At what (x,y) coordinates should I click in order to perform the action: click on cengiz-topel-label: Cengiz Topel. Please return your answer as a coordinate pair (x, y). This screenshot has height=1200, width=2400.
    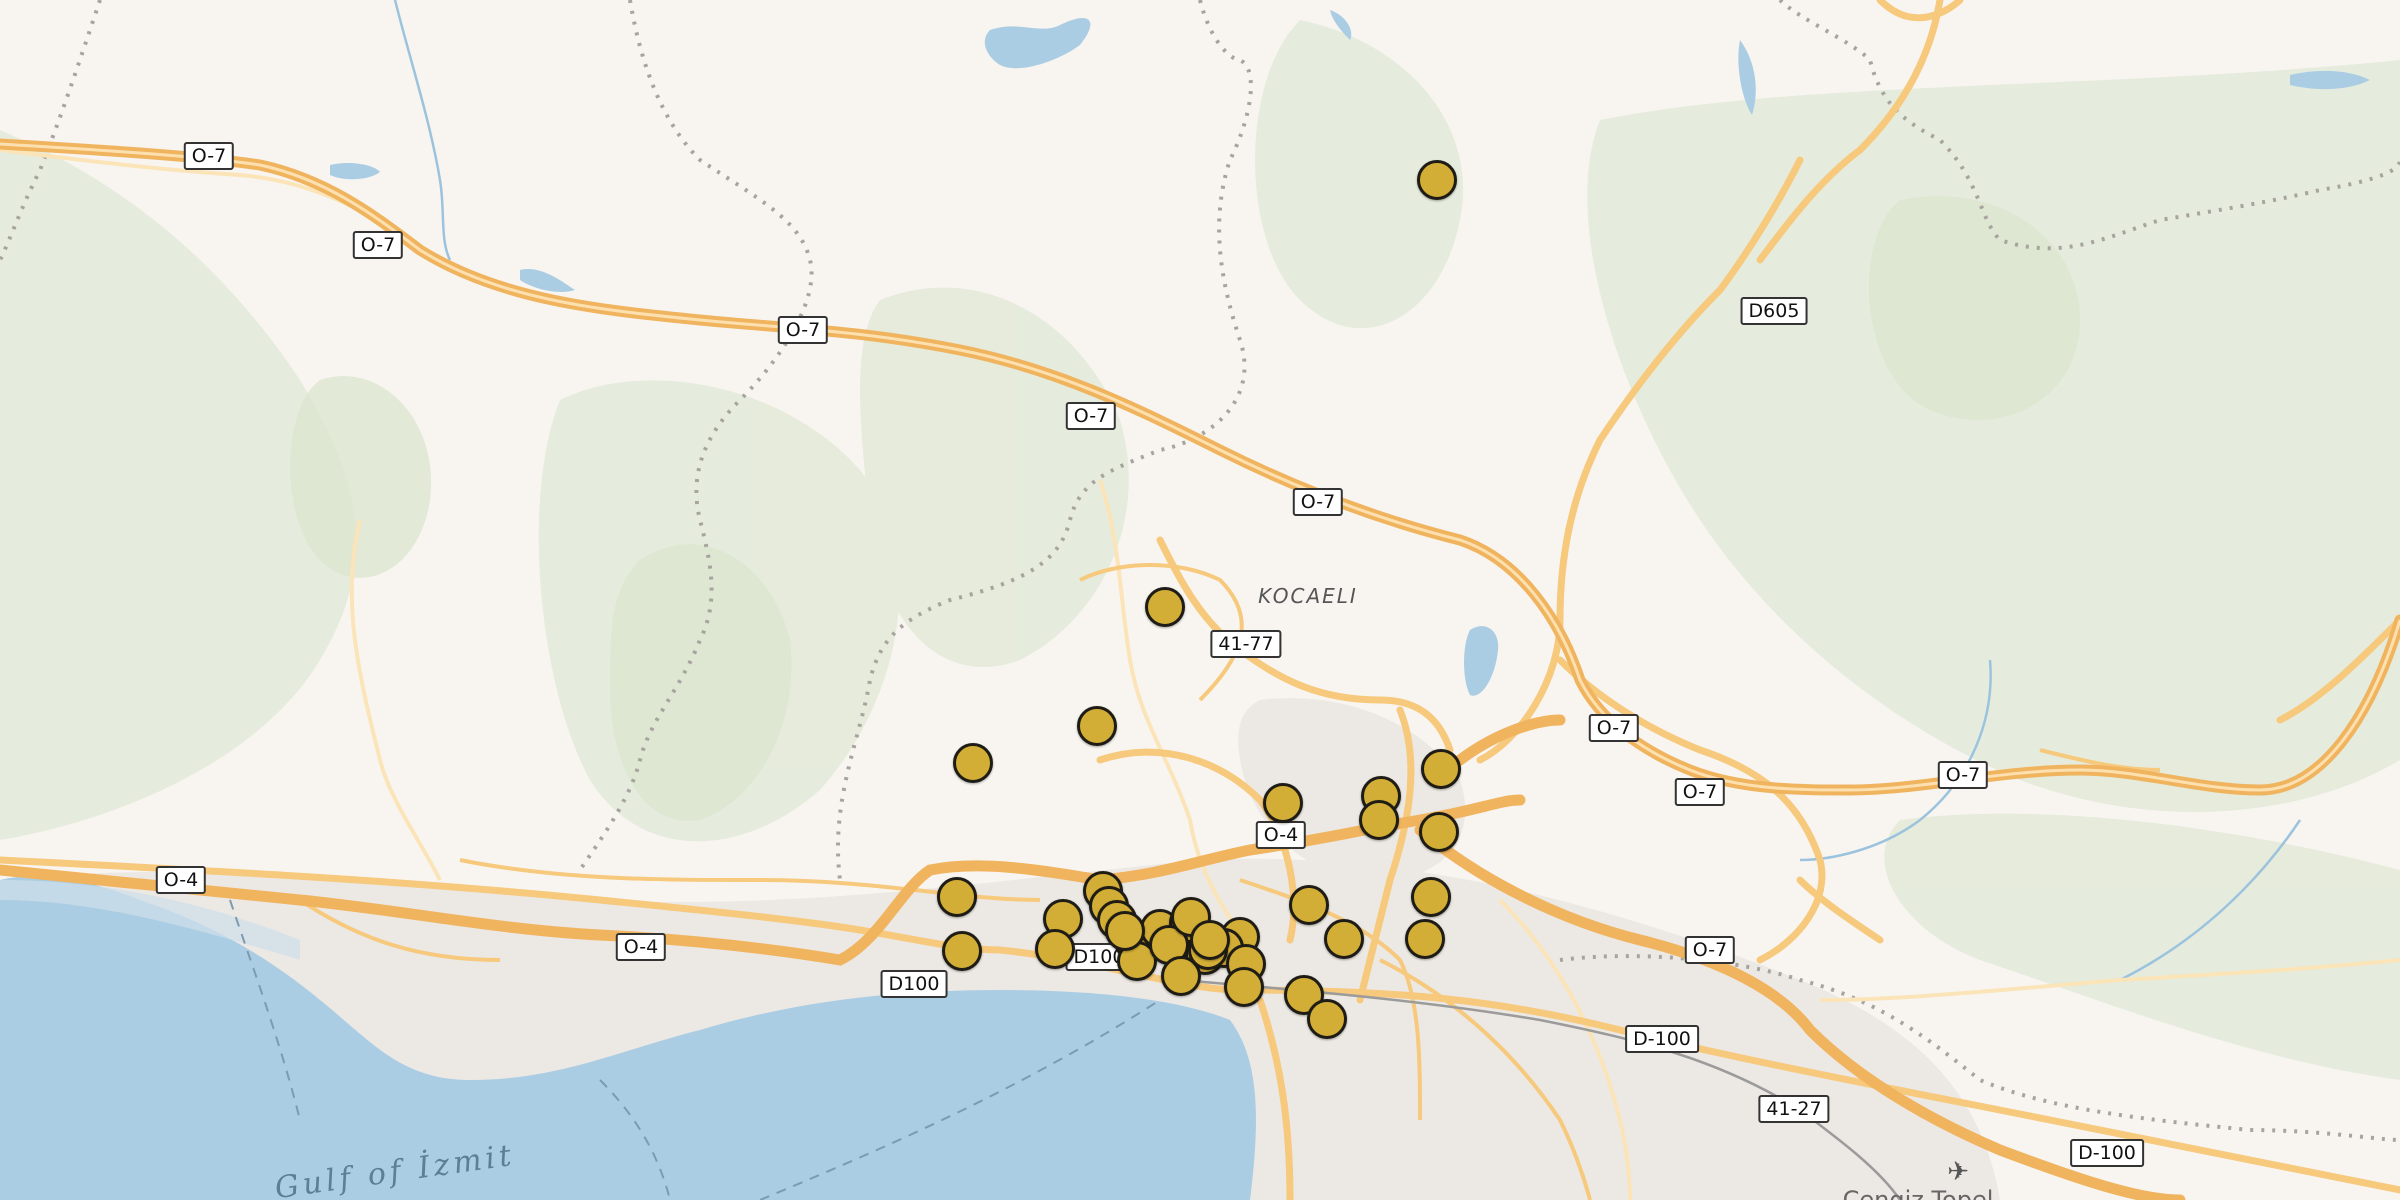
    Looking at the image, I should click on (1918, 1193).